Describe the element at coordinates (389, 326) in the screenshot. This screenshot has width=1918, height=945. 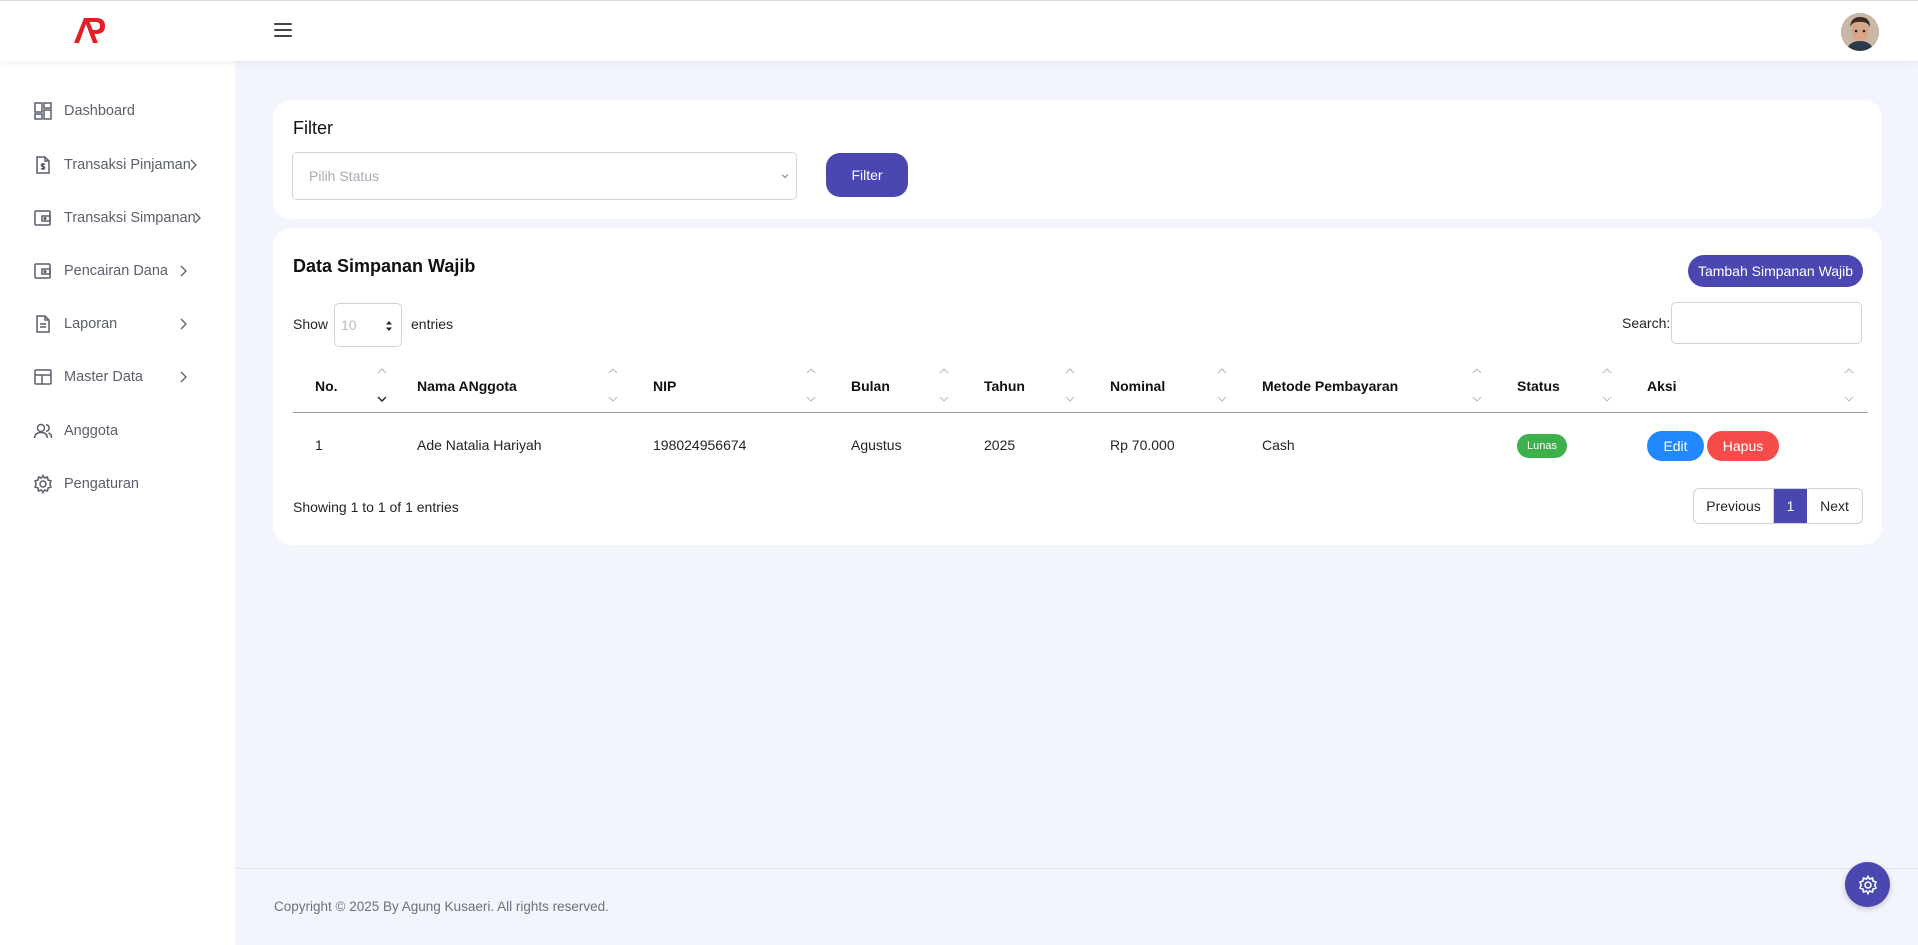
I see `sort-updown-icon` at that location.